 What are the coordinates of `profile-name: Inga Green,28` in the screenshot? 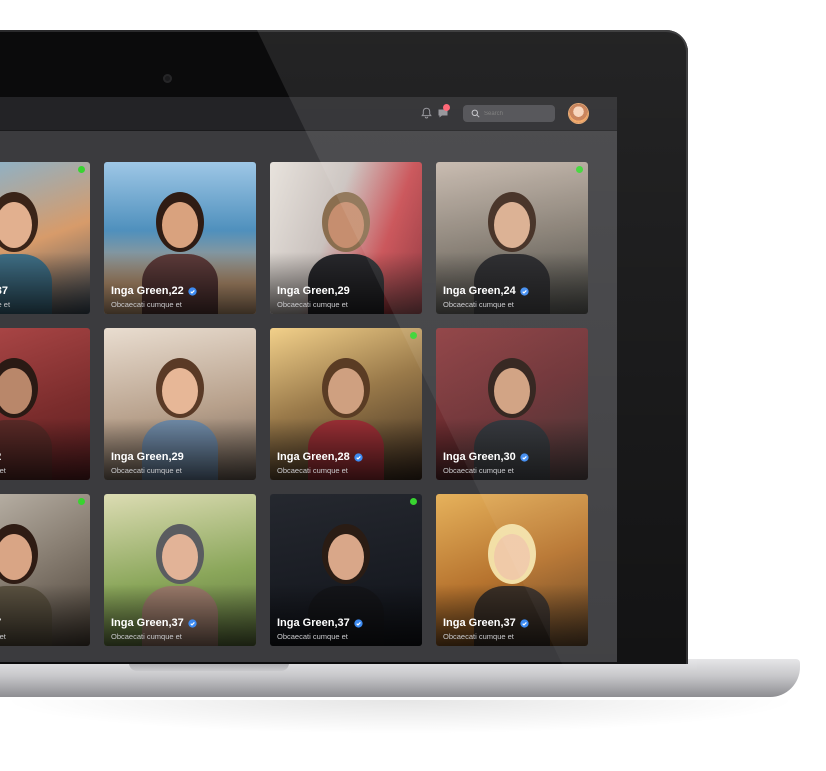 It's located at (313, 457).